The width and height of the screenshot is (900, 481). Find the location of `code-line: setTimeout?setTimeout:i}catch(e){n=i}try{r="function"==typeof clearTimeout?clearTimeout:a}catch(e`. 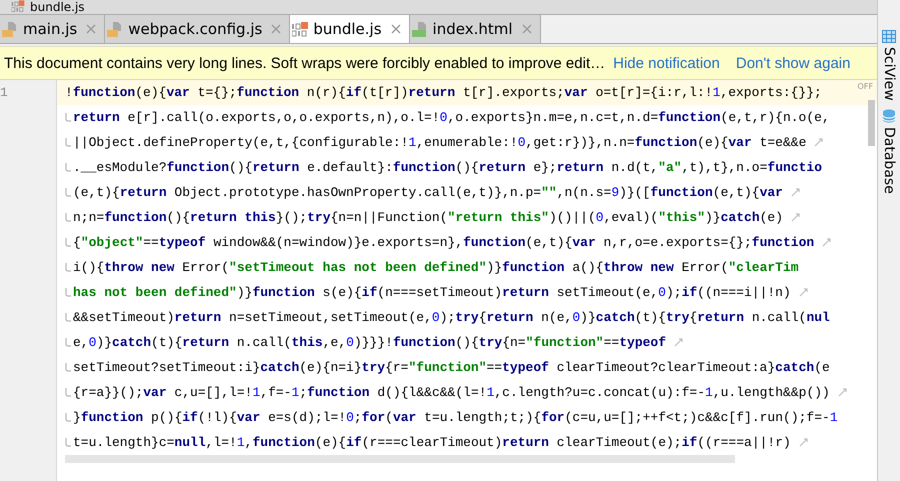

code-line: setTimeout?setTimeout:i}catch(e){n=i}try{r="function"==typeof clearTimeout?clearTimeout:a}catch(e is located at coordinates (451, 368).